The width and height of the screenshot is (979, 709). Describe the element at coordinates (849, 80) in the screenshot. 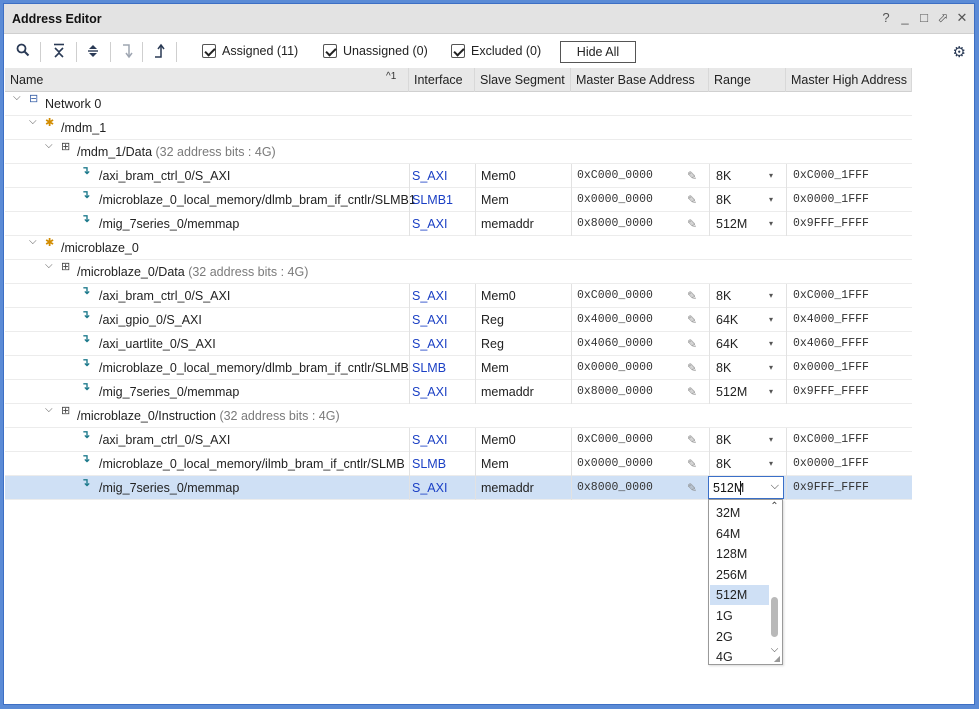

I see `column-master-high: Master High Address` at that location.